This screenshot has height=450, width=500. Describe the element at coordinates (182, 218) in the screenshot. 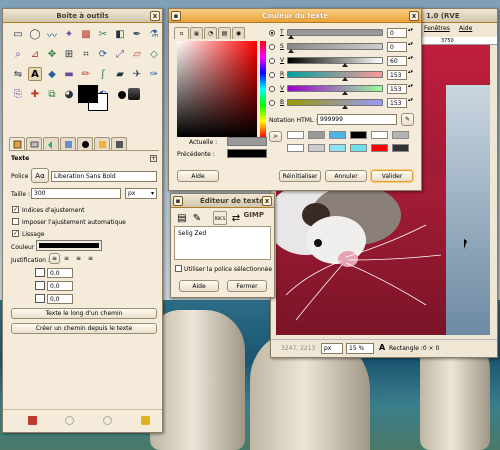

I see `open-text-icon: ▤` at that location.